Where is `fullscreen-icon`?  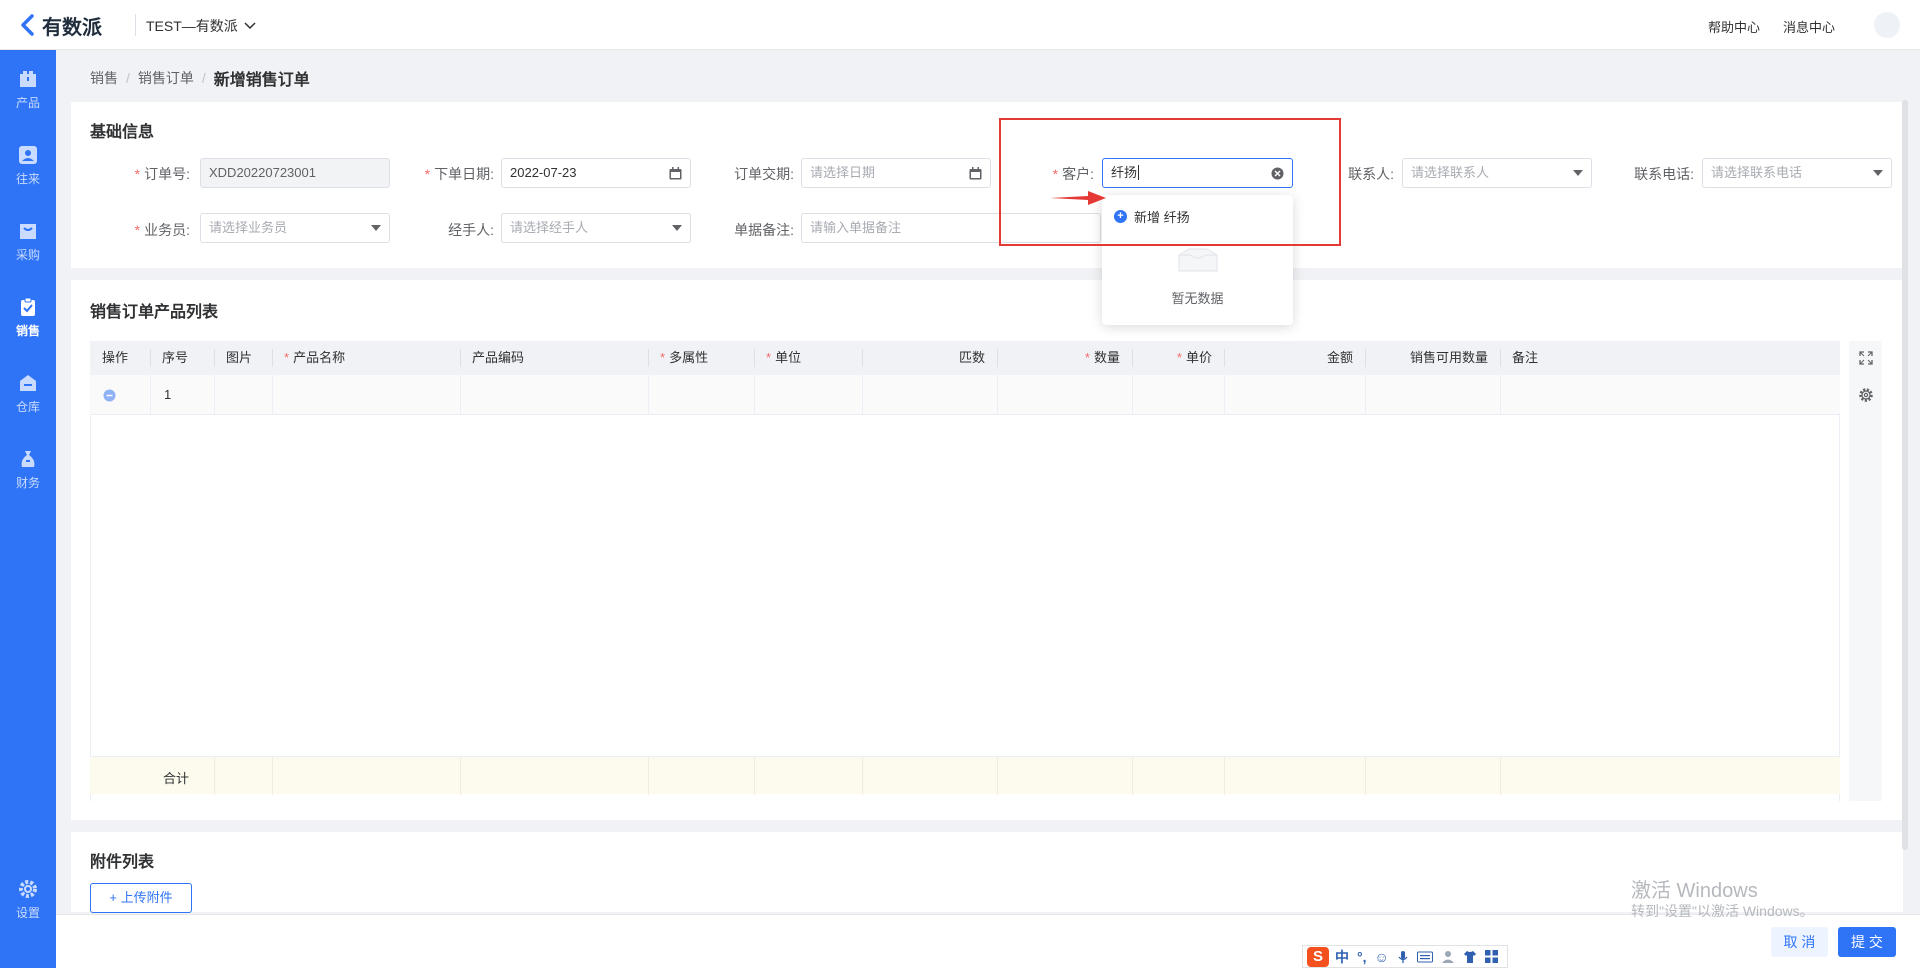 fullscreen-icon is located at coordinates (1866, 358).